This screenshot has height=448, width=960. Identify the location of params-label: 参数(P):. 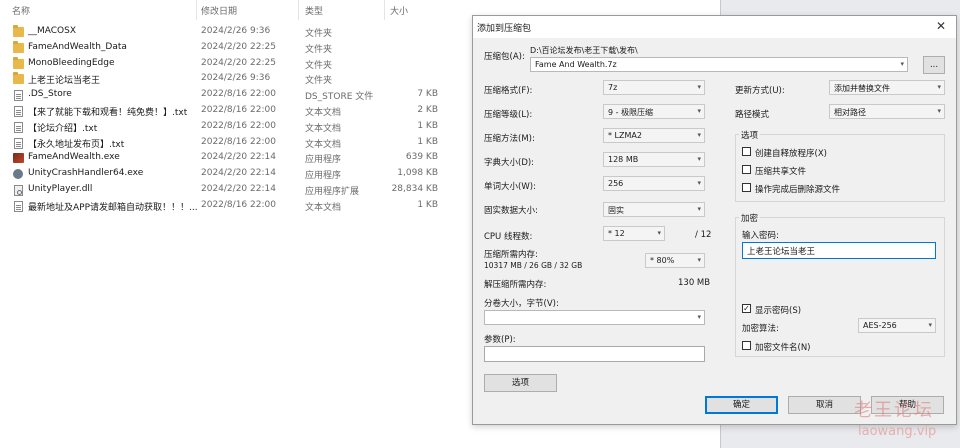
(500, 340).